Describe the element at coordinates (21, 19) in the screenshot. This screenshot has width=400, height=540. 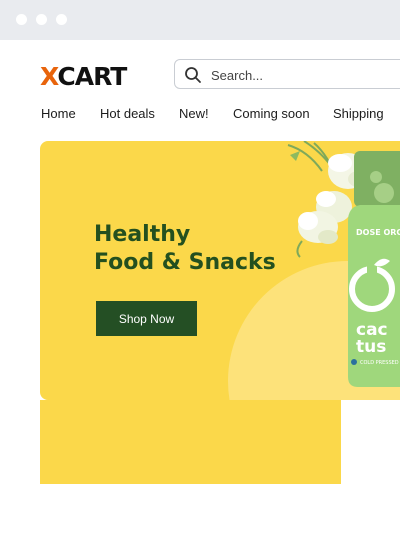
I see `window-close-dot` at that location.